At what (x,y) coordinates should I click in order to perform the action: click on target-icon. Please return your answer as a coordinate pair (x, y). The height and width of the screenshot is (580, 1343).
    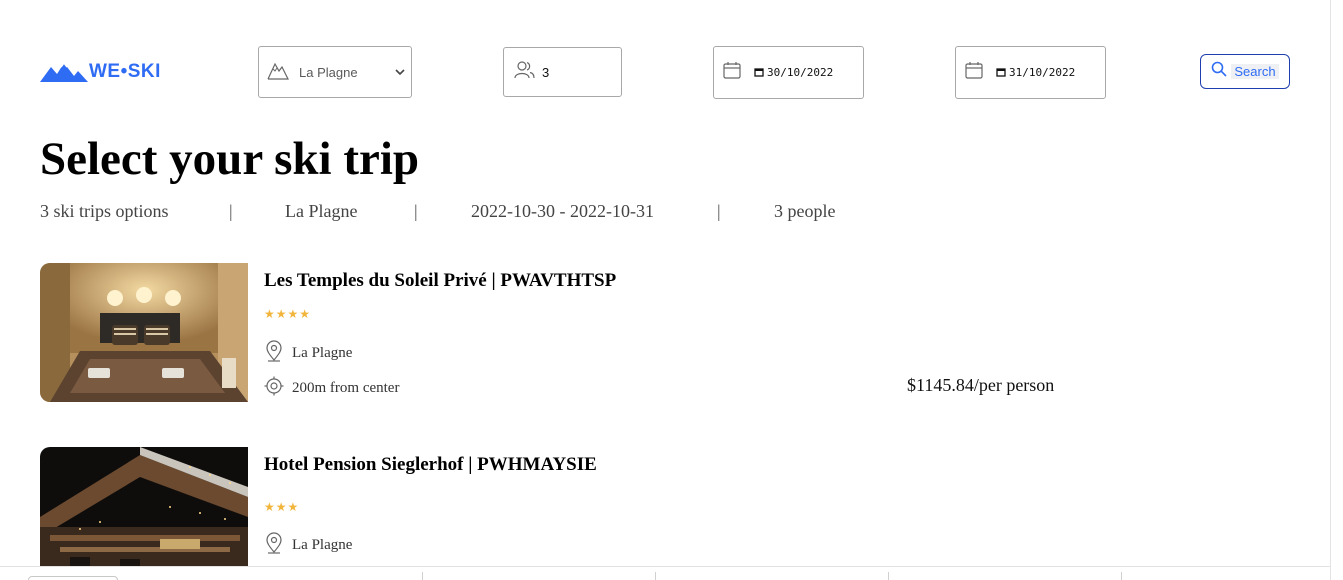
    Looking at the image, I should click on (274, 388).